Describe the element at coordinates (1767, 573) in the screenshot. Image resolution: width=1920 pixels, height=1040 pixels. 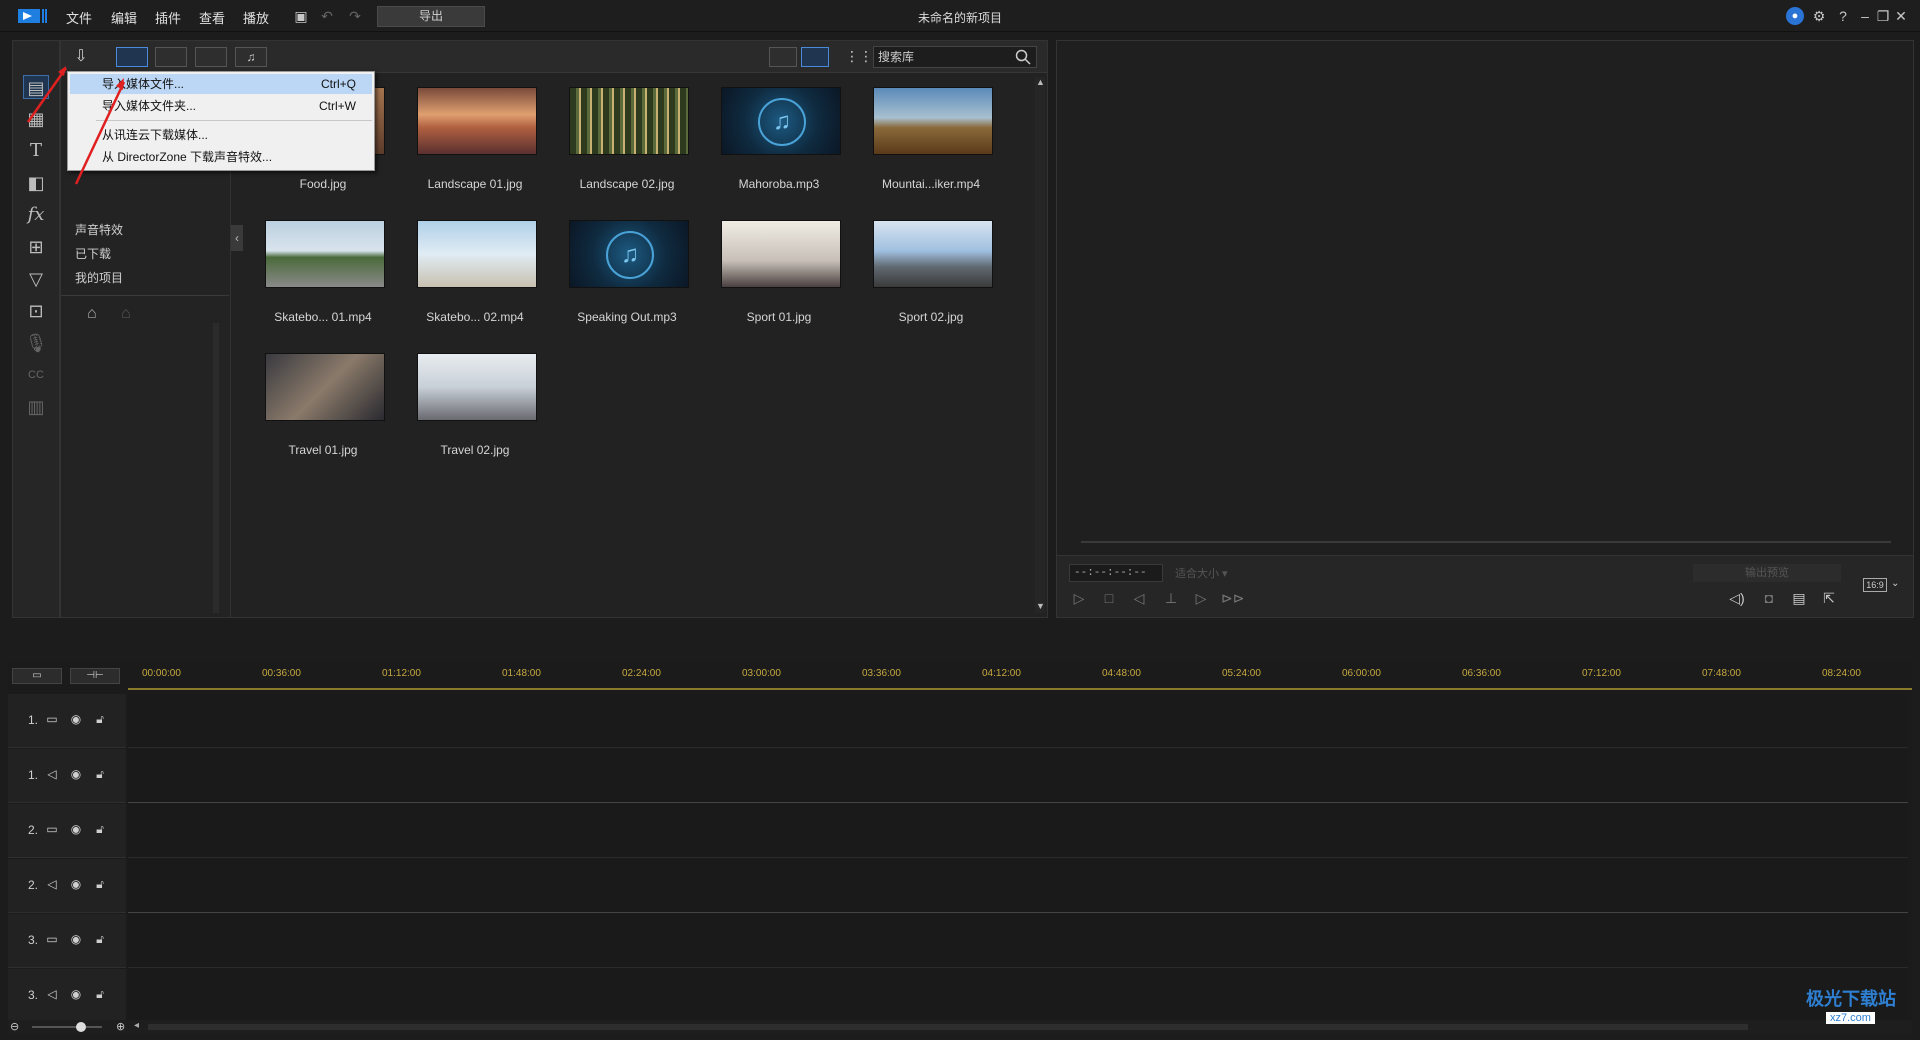
I see `output-preview-button: 输出预览` at that location.